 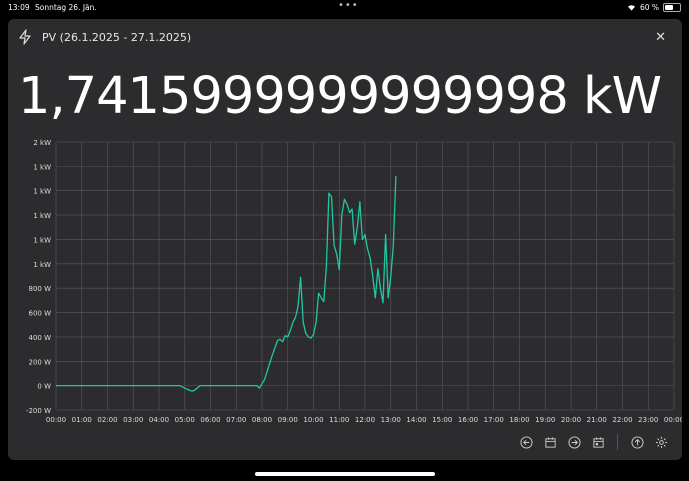 I want to click on x-tick-label: 04:00, so click(x=159, y=420).